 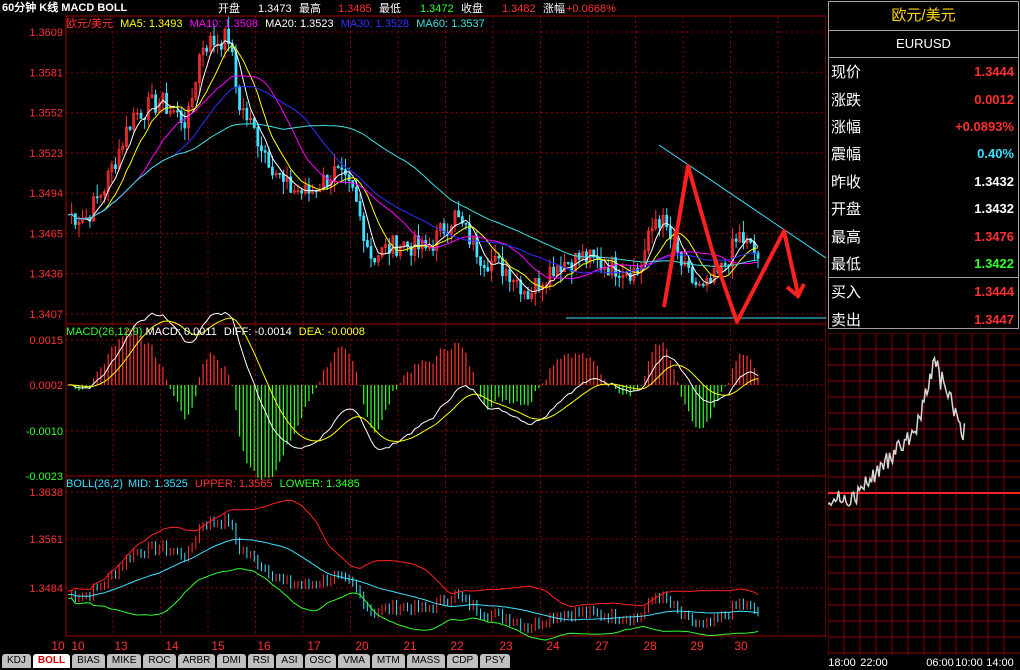 What do you see at coordinates (741, 646) in the screenshot?
I see `x-tick-label: 30` at bounding box center [741, 646].